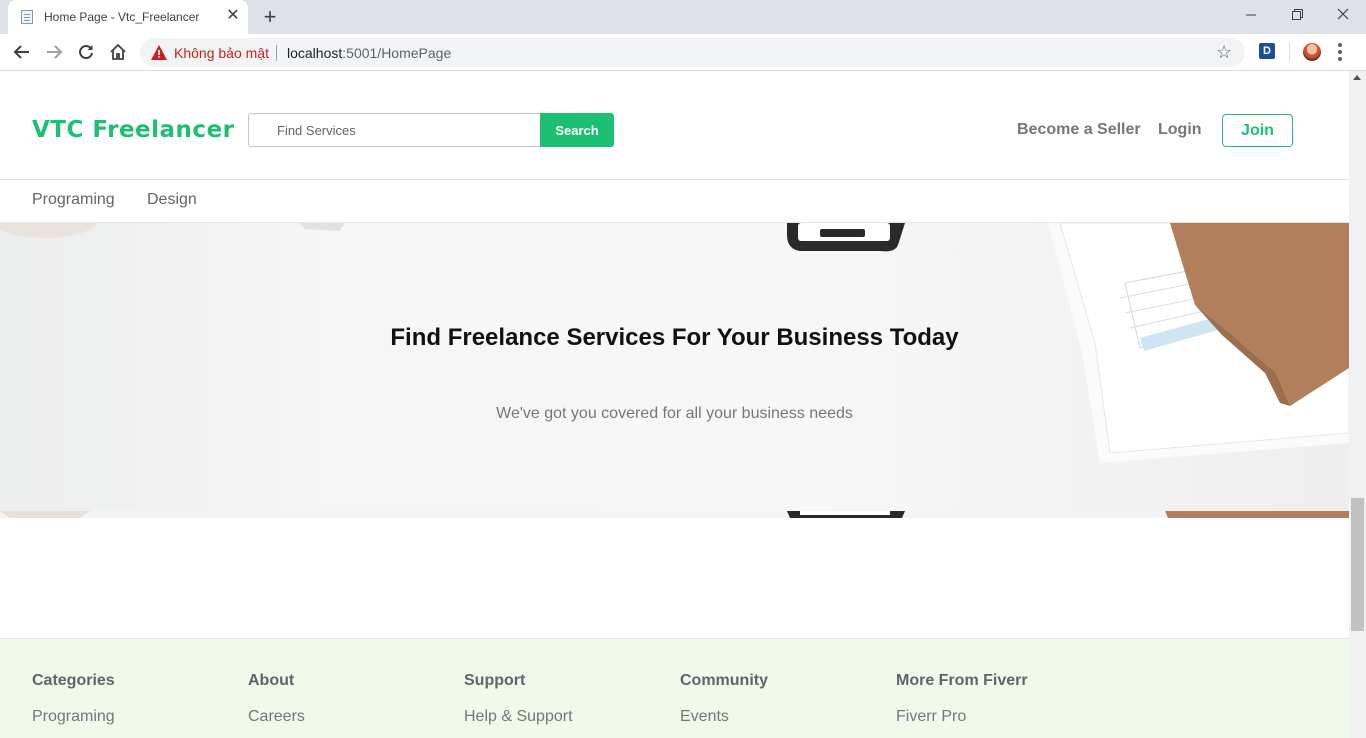 Image resolution: width=1366 pixels, height=738 pixels. Describe the element at coordinates (1357, 77) in the screenshot. I see `scroll-up-arrow-icon` at that location.